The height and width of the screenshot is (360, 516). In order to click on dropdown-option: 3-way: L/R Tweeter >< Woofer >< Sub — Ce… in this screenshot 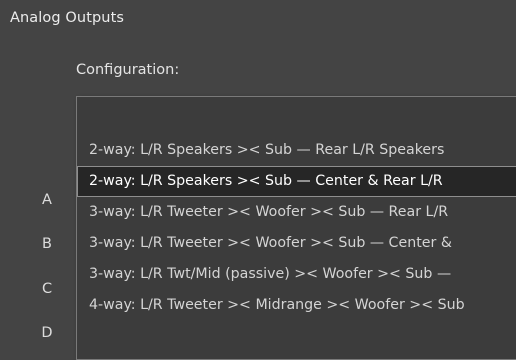, I will do `click(296, 243)`.